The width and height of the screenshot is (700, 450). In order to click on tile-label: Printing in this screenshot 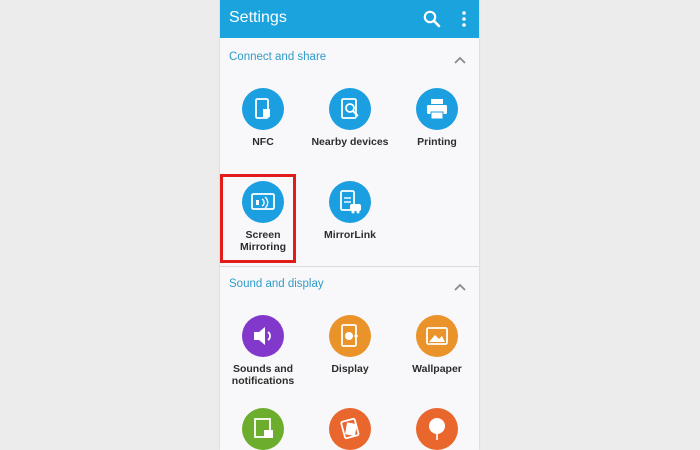, I will do `click(437, 142)`.